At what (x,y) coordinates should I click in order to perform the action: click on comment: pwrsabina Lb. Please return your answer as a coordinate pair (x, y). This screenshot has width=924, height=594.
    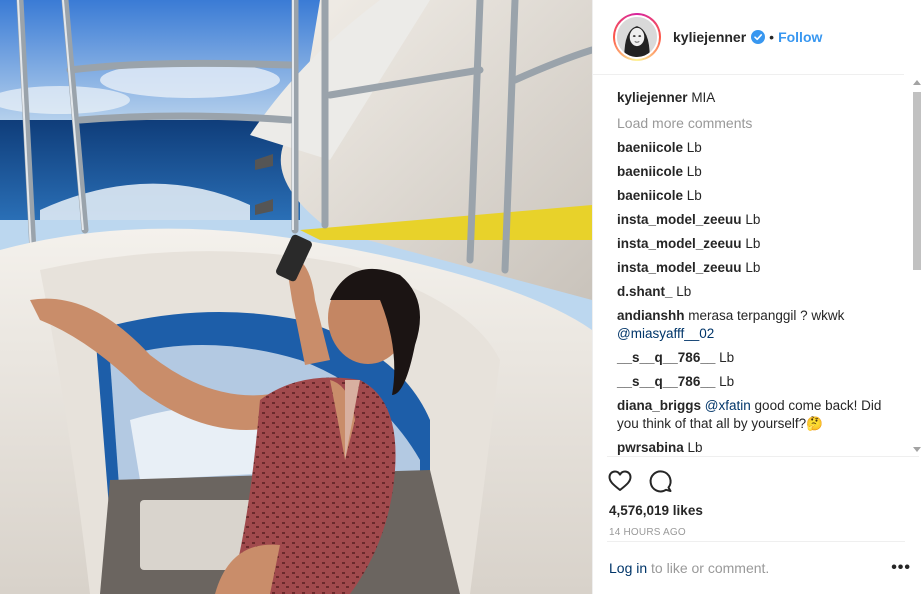
    Looking at the image, I should click on (761, 446).